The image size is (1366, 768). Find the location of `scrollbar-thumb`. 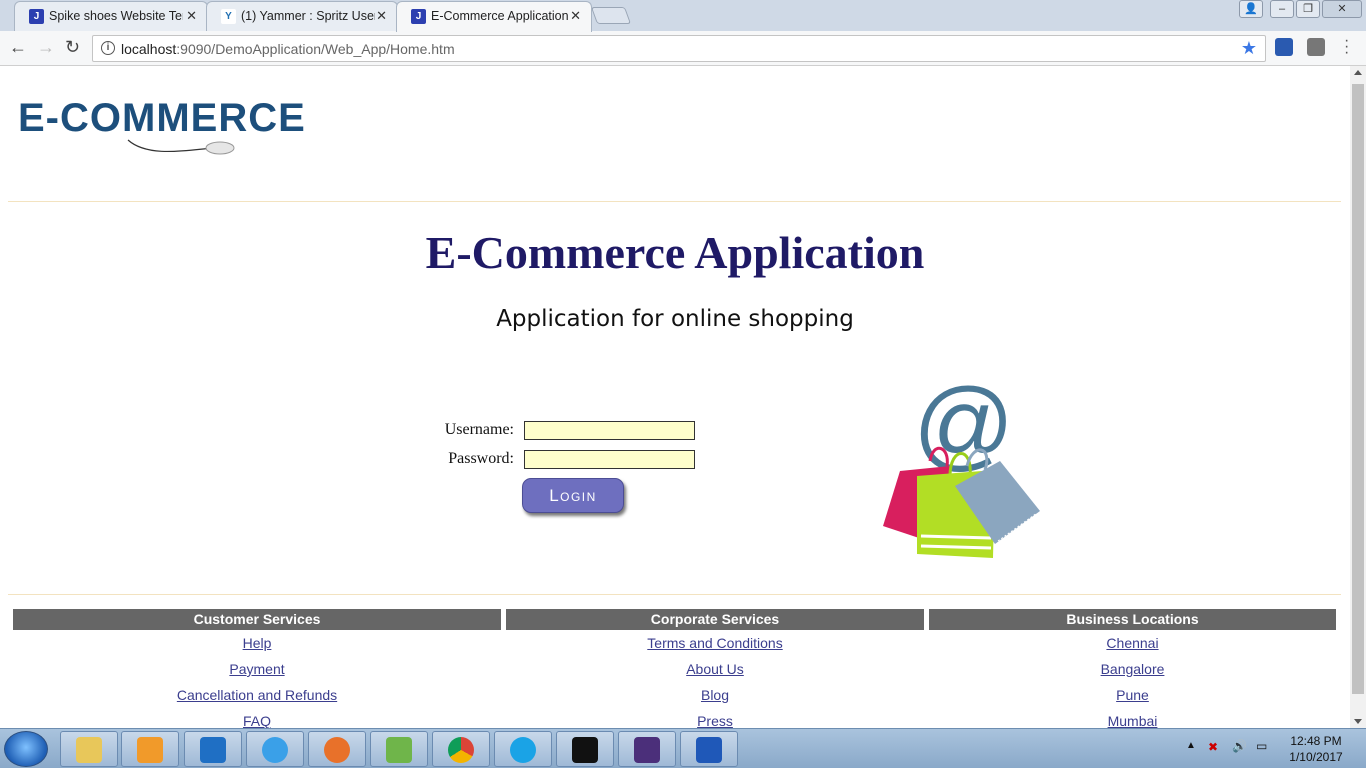

scrollbar-thumb is located at coordinates (1358, 389).